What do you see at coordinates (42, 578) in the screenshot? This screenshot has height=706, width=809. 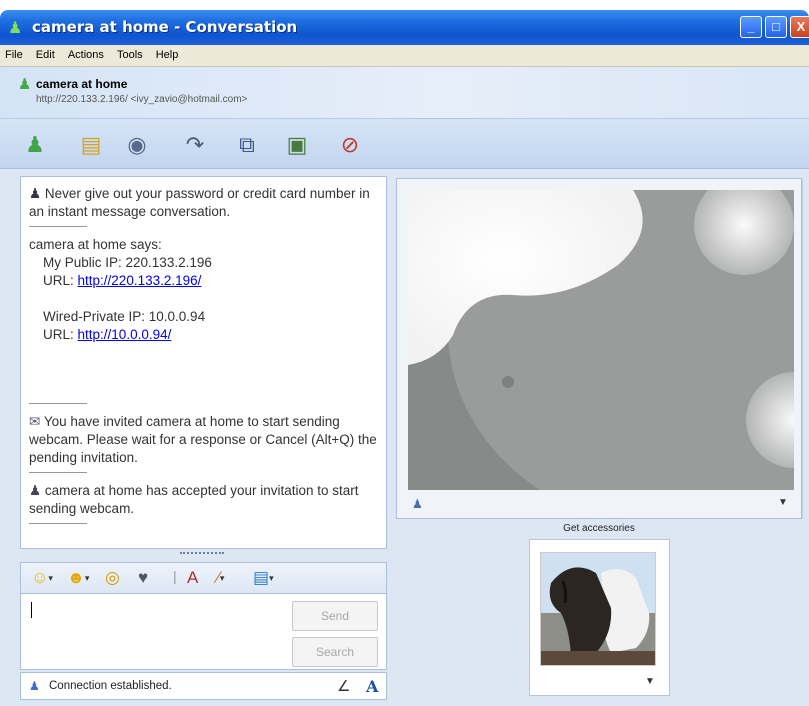 I see `emoticon-icon: ☺▾` at bounding box center [42, 578].